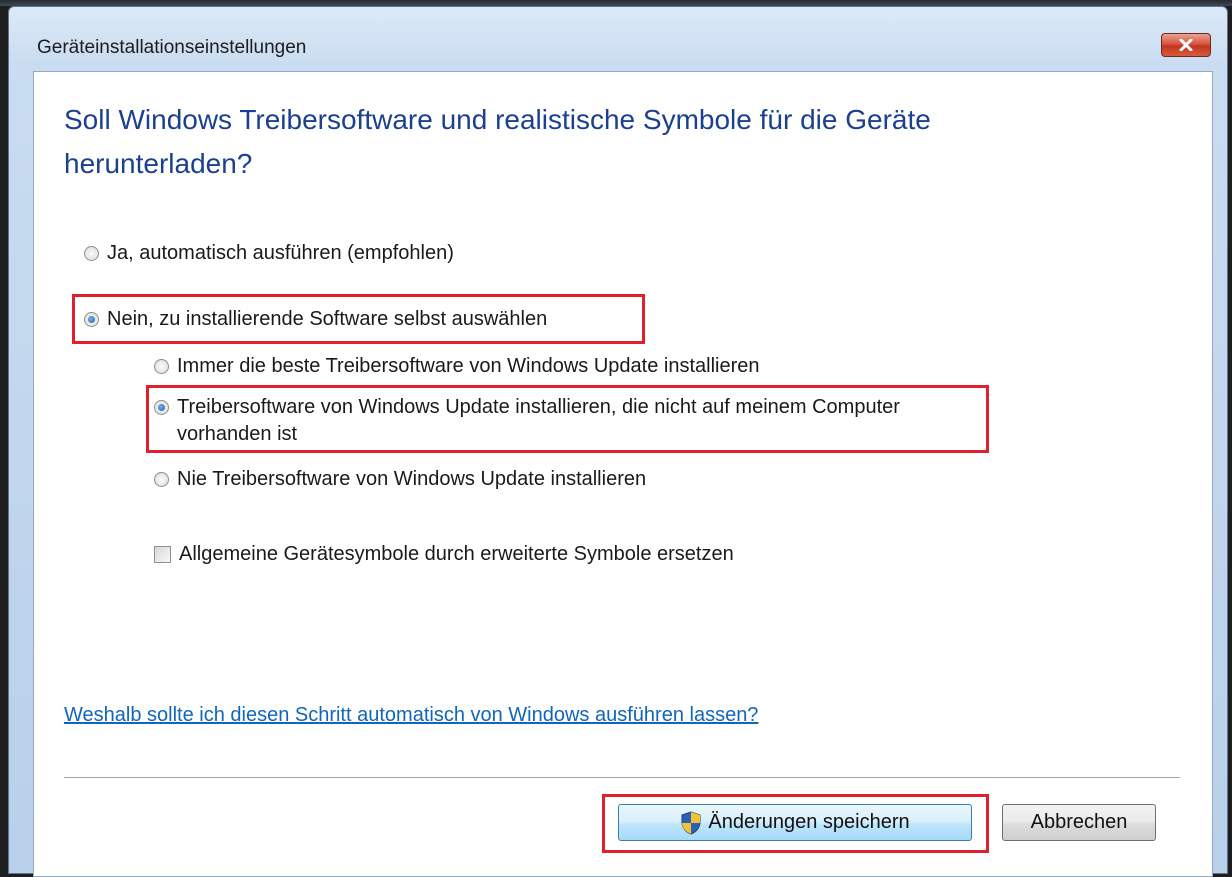  What do you see at coordinates (622, 777) in the screenshot?
I see `divider` at bounding box center [622, 777].